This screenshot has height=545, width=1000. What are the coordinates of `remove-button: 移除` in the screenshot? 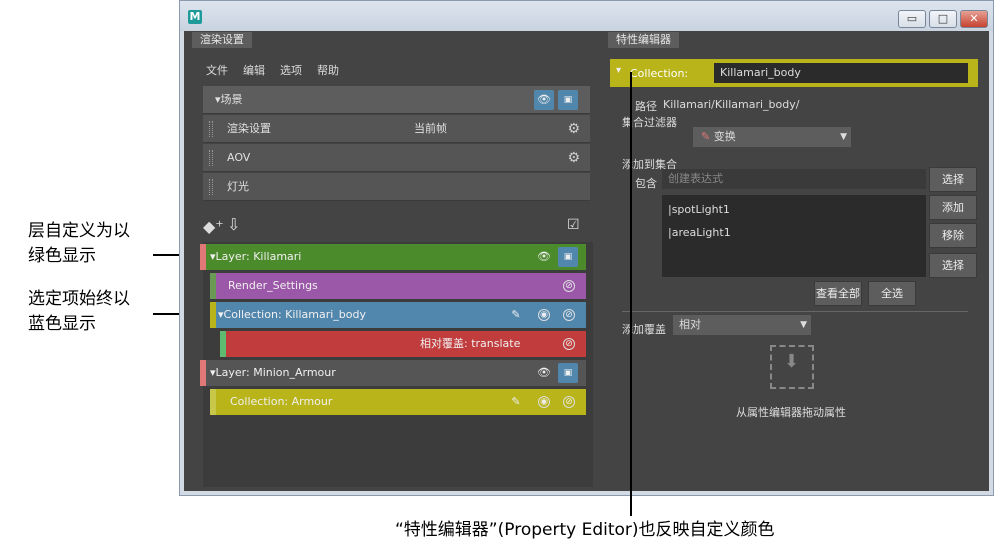 It's located at (953, 235).